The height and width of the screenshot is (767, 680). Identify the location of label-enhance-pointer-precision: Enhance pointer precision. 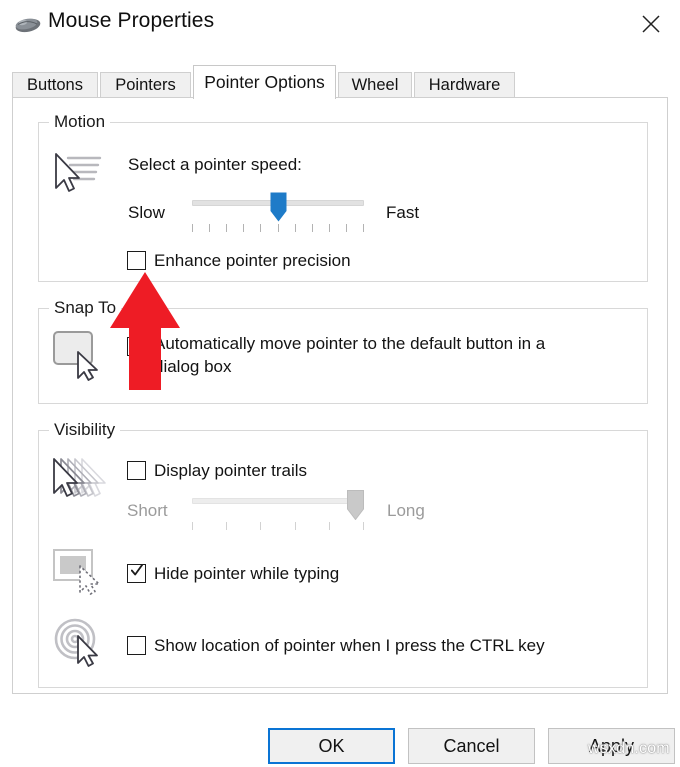
(252, 260).